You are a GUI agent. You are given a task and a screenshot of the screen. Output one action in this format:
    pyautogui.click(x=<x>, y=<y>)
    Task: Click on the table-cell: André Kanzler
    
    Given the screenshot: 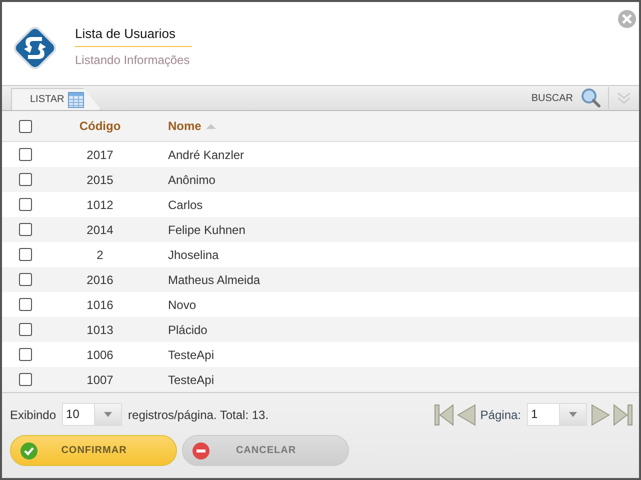 What is the action you would take?
    pyautogui.click(x=206, y=155)
    